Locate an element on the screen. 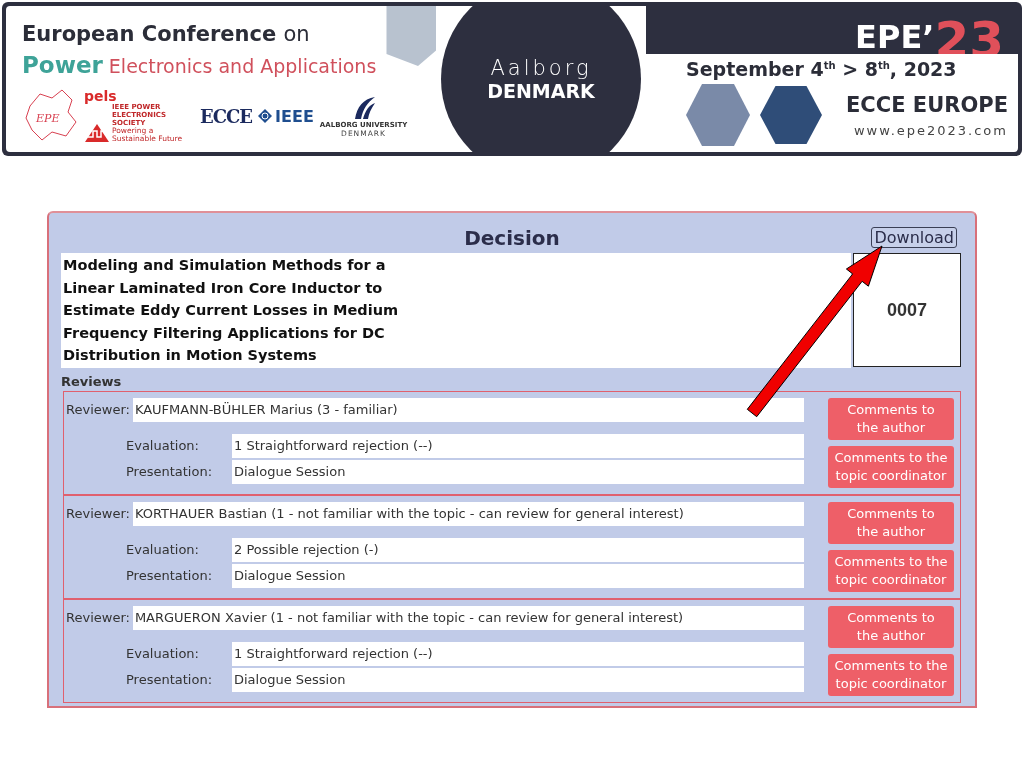 This screenshot has height=768, width=1024. logo-text: EPE is located at coordinates (48, 118).